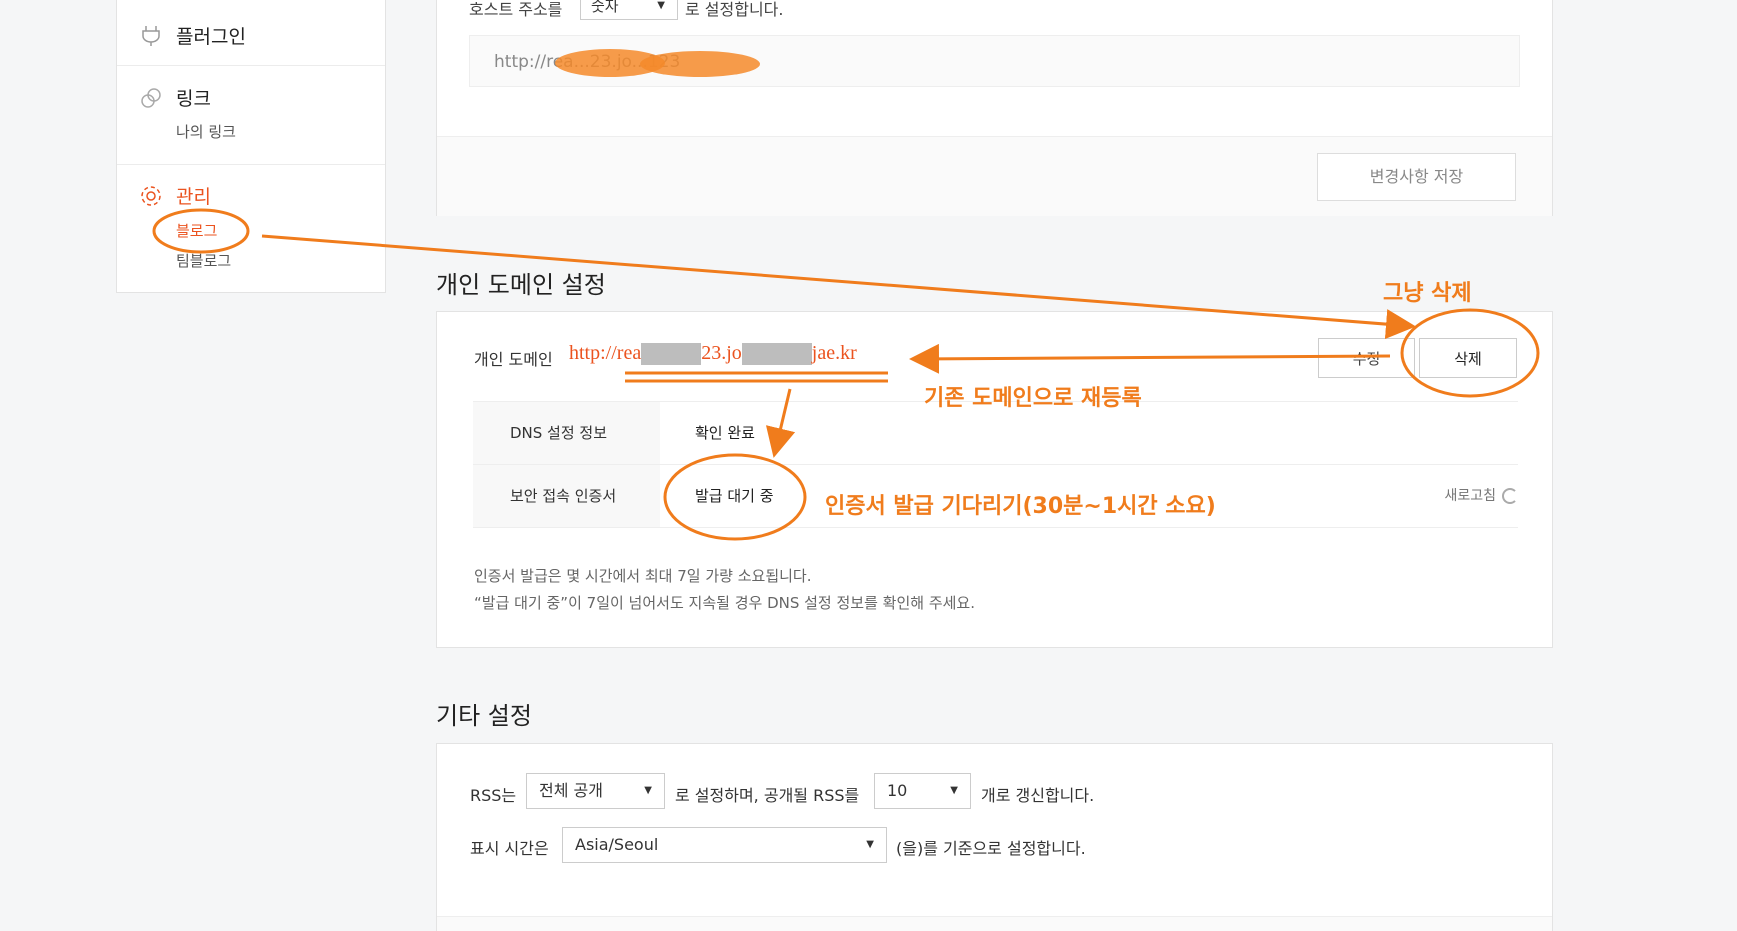  What do you see at coordinates (629, 10) in the screenshot?
I see `host-select: 숫자 ▼` at bounding box center [629, 10].